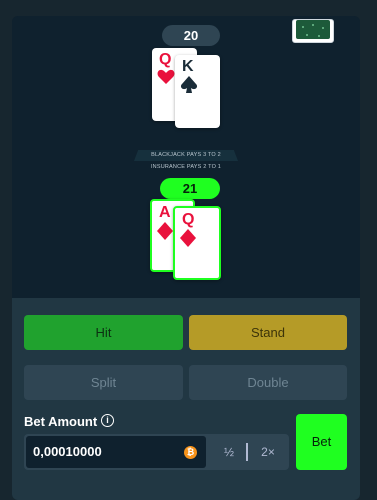 Image resolution: width=377 pixels, height=500 pixels. What do you see at coordinates (268, 332) in the screenshot?
I see `stand-button: Stand` at bounding box center [268, 332].